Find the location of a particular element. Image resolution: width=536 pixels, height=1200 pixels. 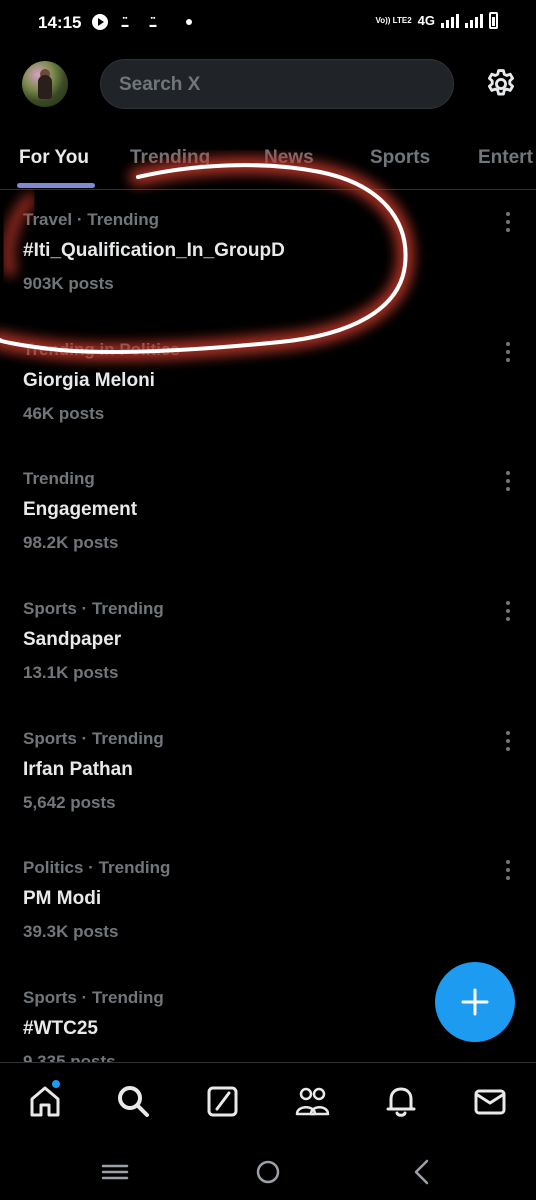

battery-icon is located at coordinates (493, 20).